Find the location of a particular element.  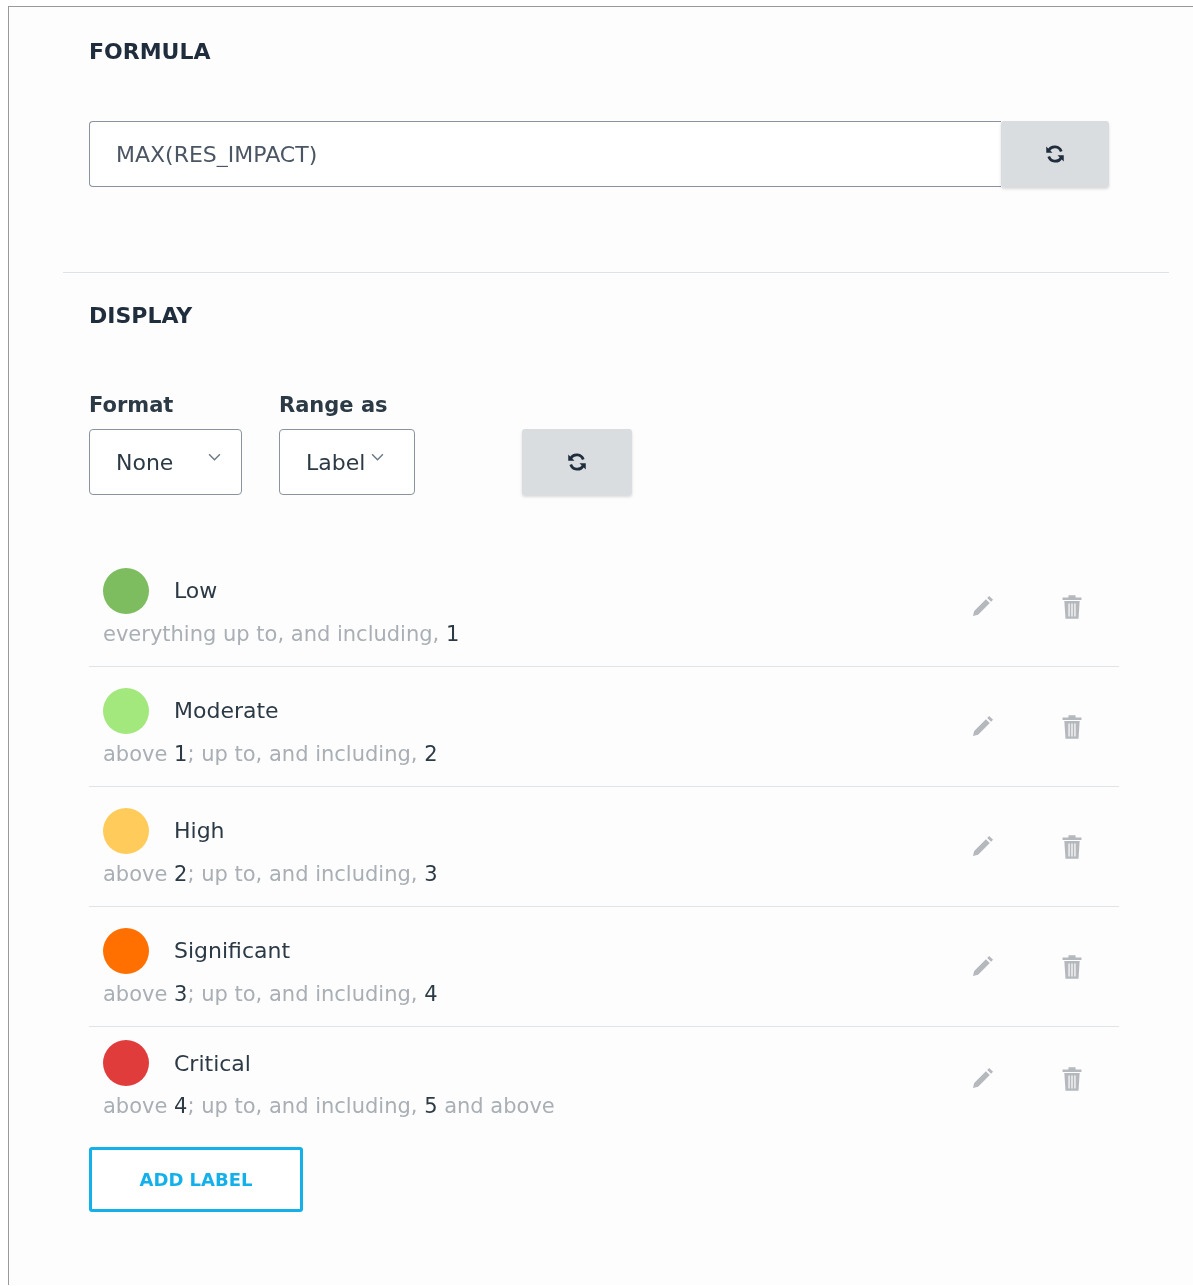

range-description: everything up to, and including, 1 is located at coordinates (282, 633).